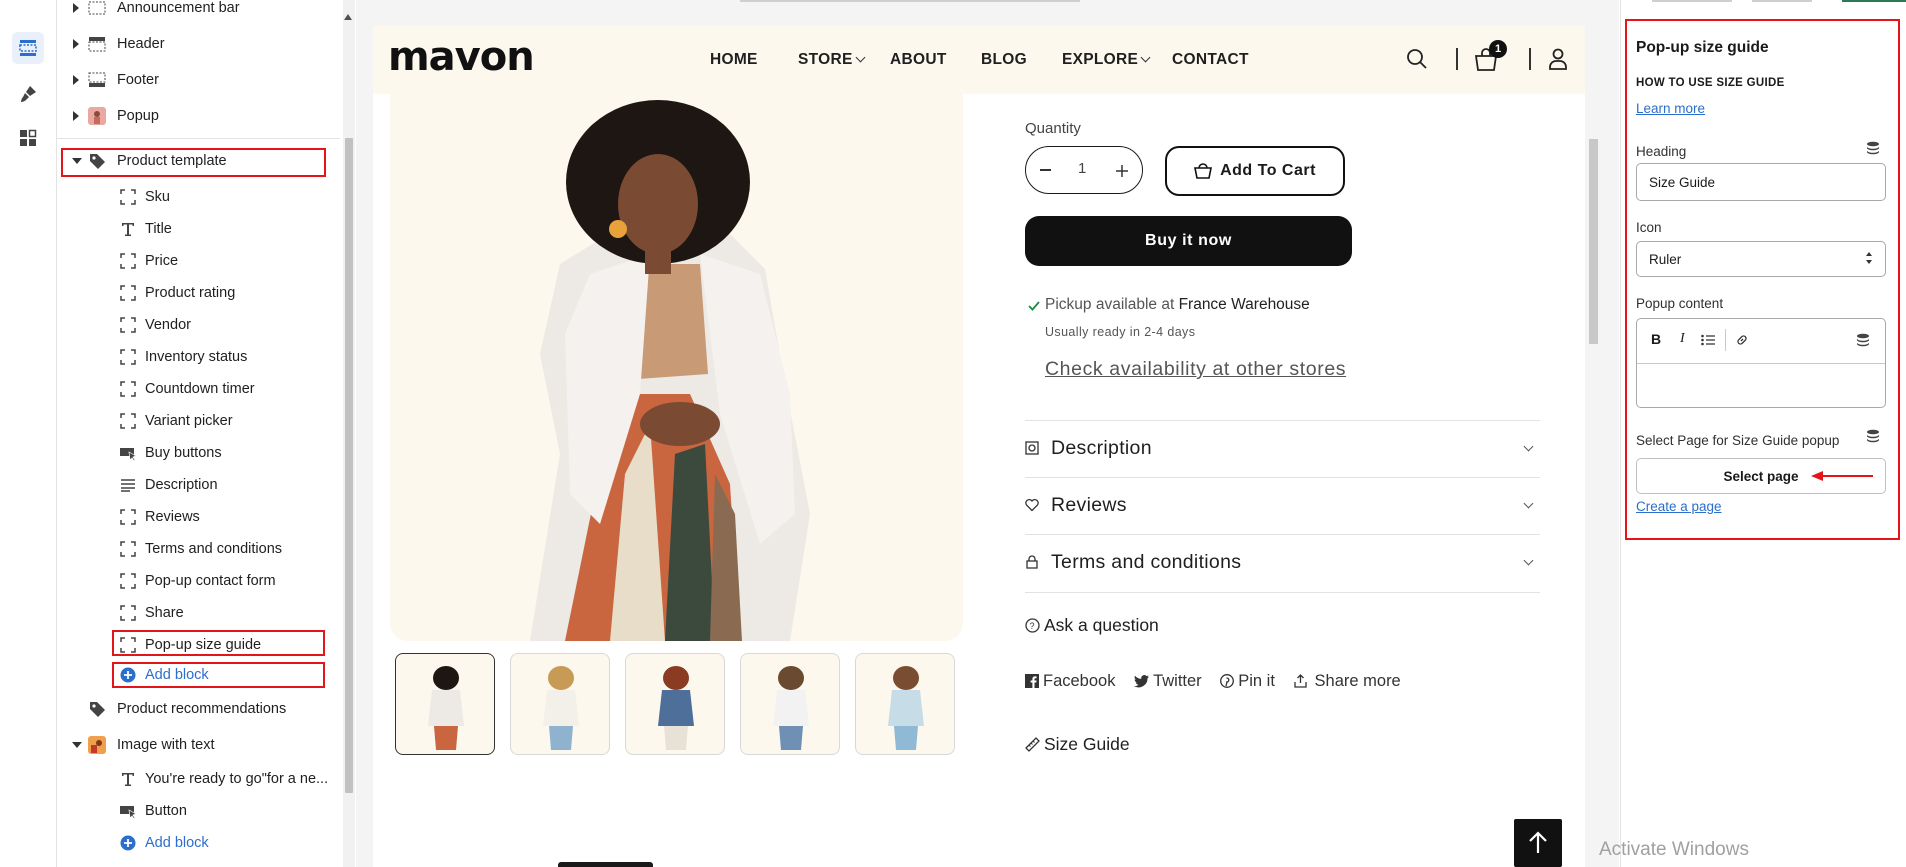 This screenshot has height=867, width=1906. I want to click on size-guide-link: Size Guide, so click(1077, 745).